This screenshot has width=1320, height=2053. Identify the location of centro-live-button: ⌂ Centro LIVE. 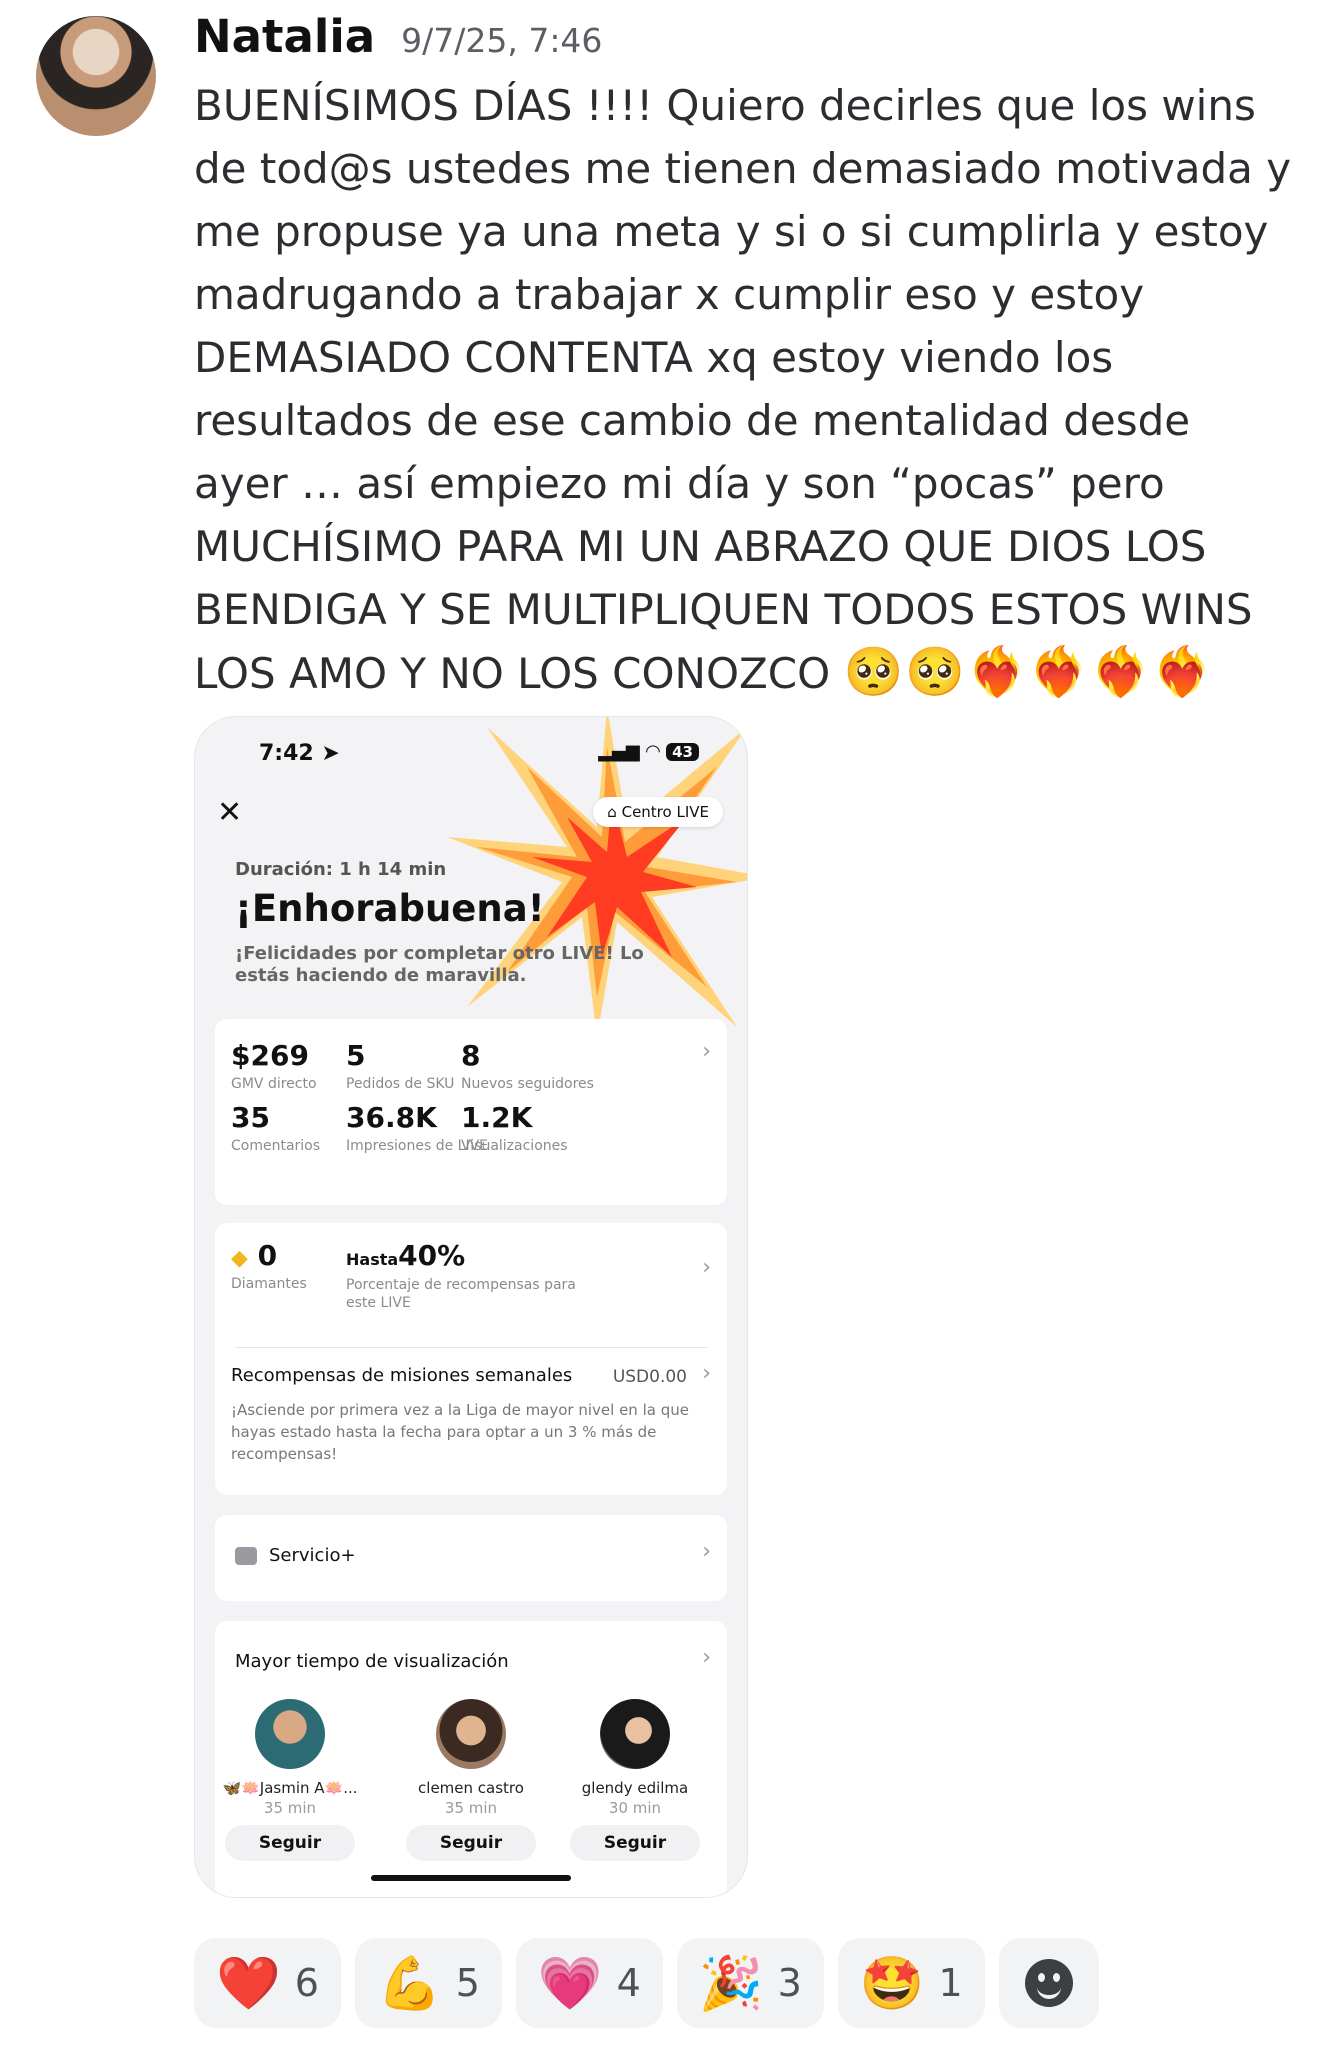
(658, 812).